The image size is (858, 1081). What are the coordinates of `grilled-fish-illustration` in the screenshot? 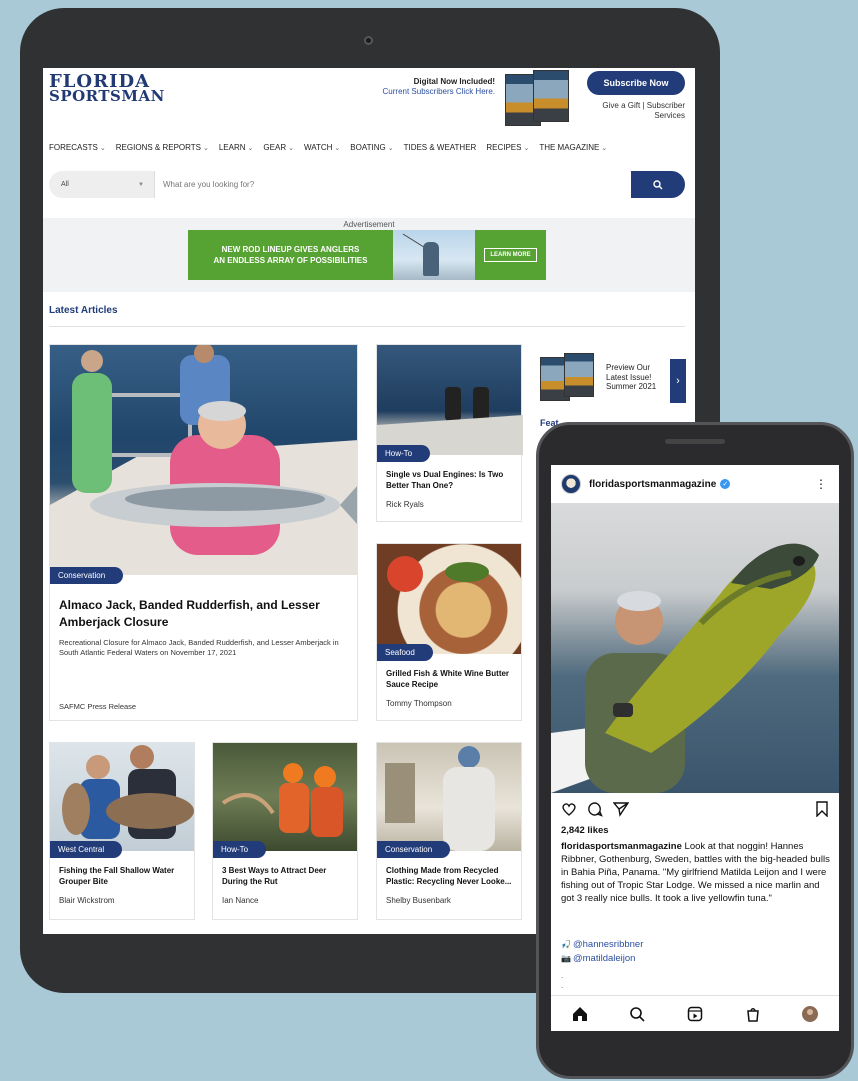 It's located at (438, 574).